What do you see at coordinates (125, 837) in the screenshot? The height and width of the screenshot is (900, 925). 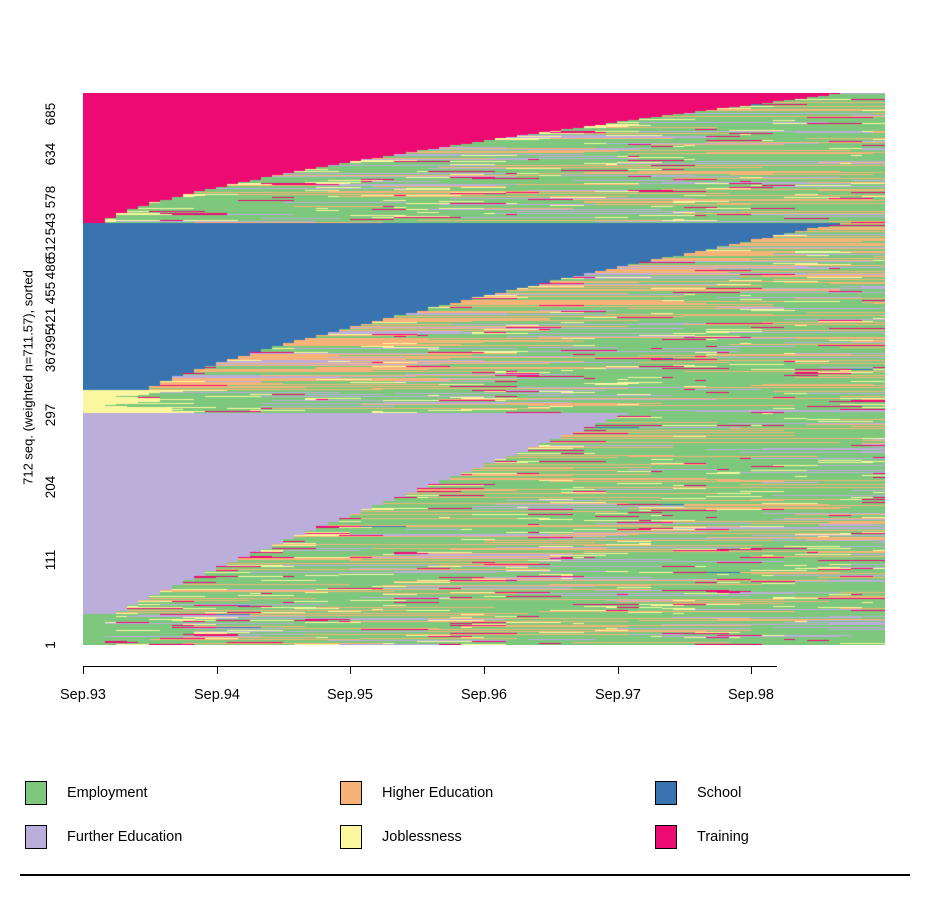 I see `legend-label: Further Education` at bounding box center [125, 837].